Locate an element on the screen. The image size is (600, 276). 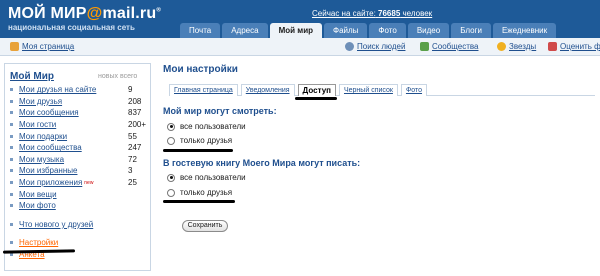
sidebar-item-label: Мои подарки is located at coordinates (43, 136).